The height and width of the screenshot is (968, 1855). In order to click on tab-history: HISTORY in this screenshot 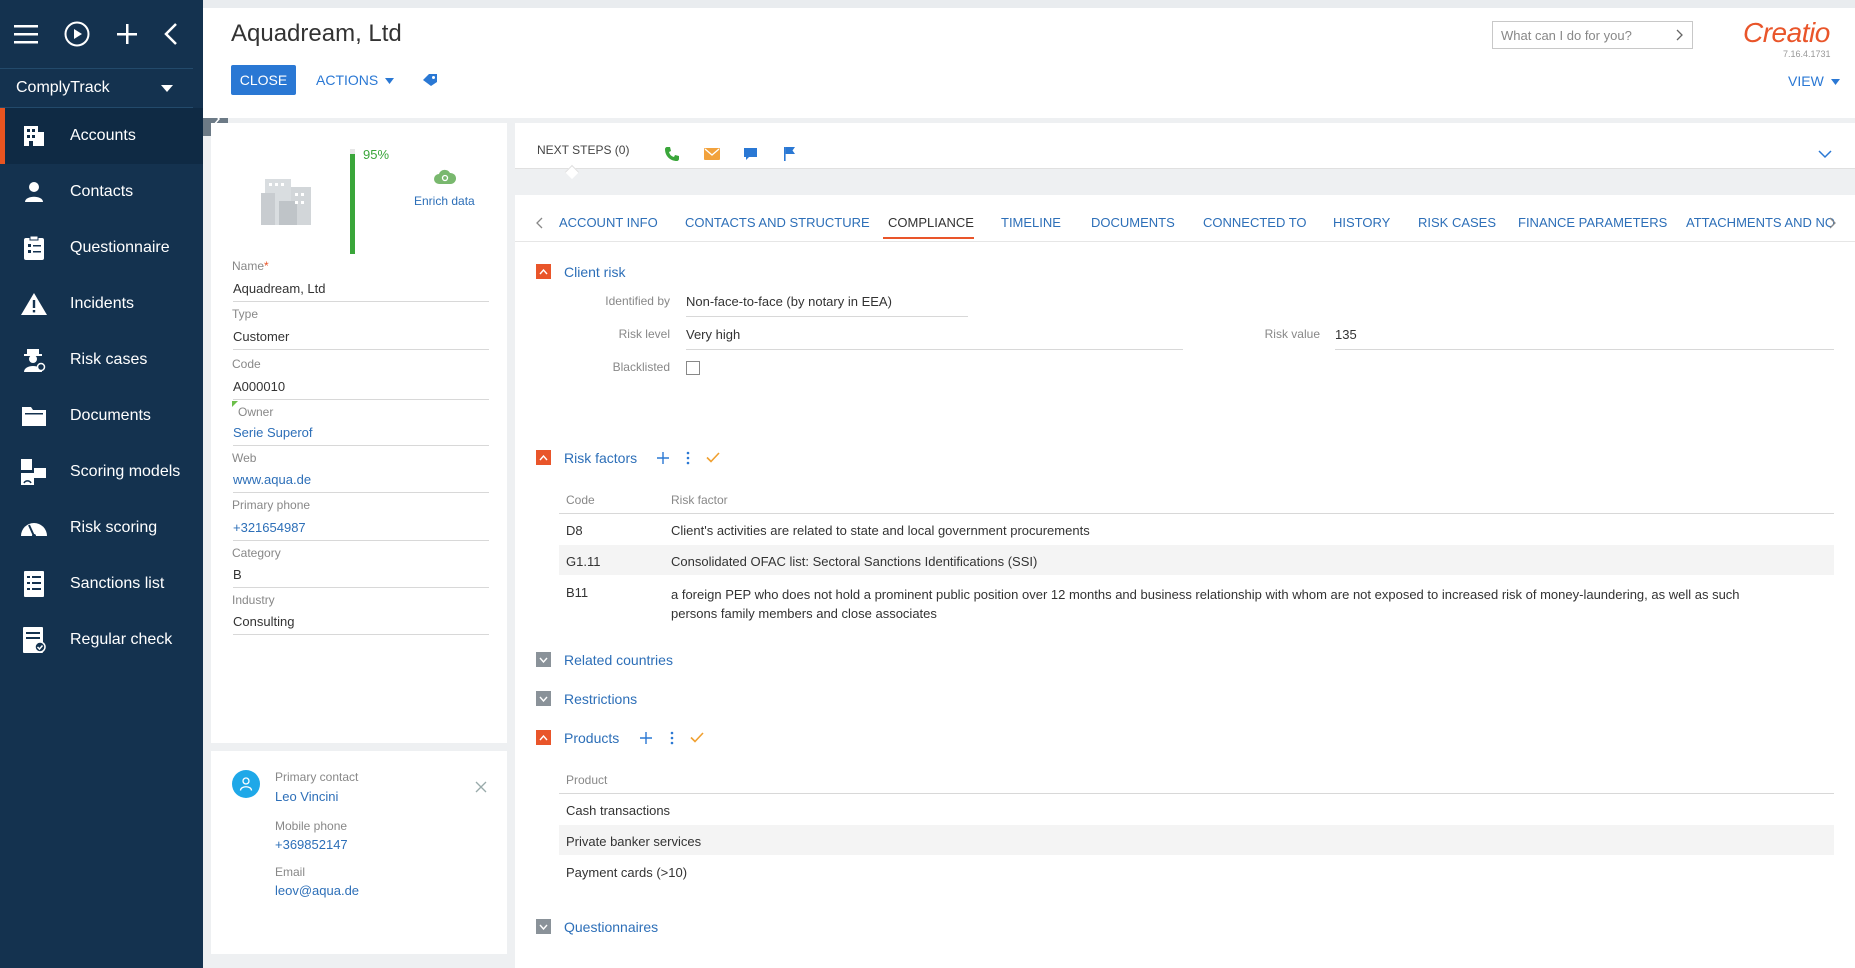, I will do `click(1361, 222)`.